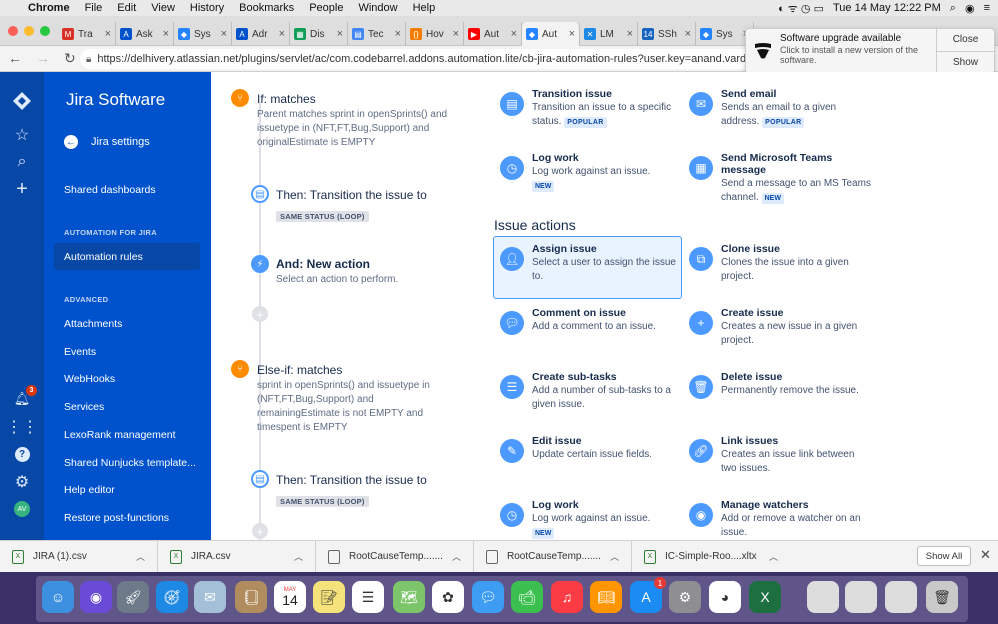  I want to click on spotlight-icon: ⌕, so click(953, 8).